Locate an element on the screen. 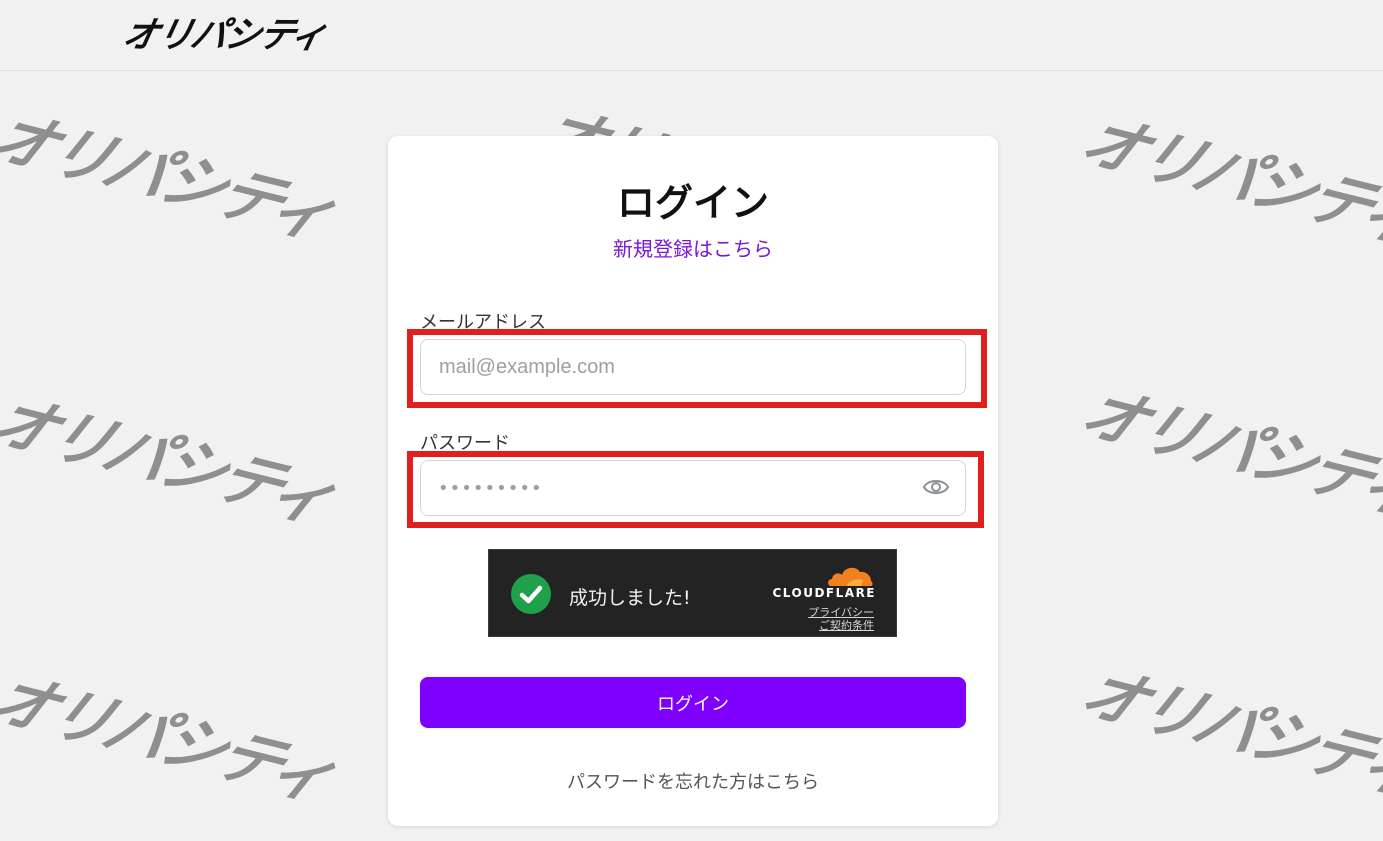  terms-link: ご契約条件 is located at coordinates (846, 625).